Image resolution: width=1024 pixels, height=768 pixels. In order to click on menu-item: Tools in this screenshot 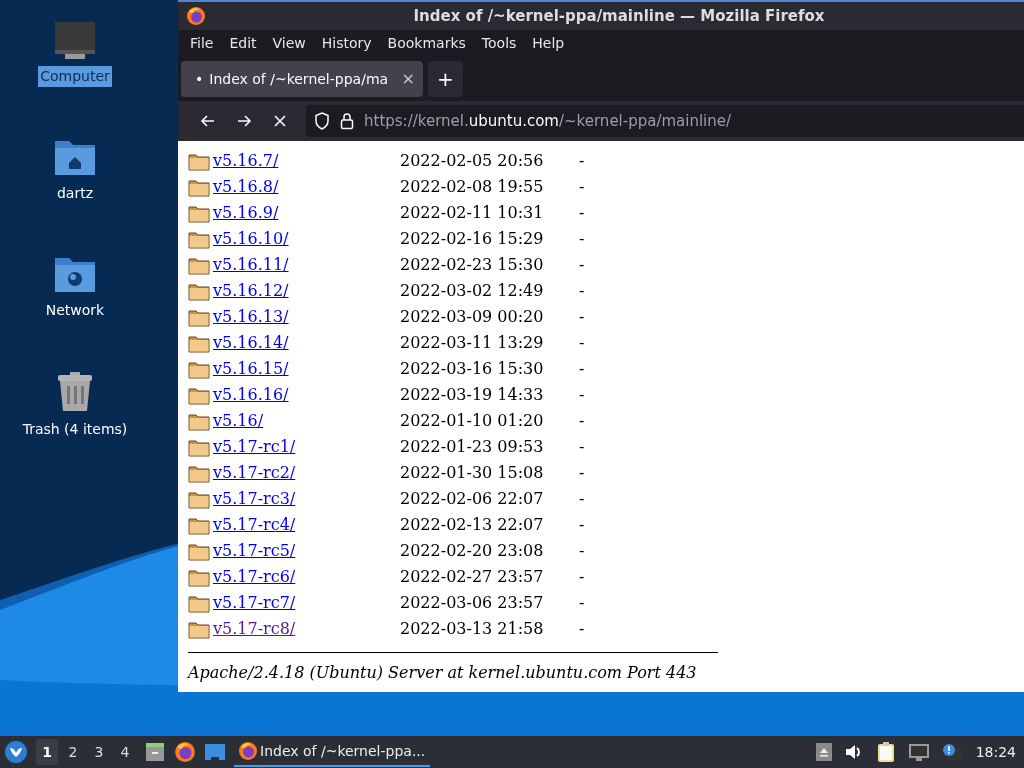, I will do `click(499, 43)`.